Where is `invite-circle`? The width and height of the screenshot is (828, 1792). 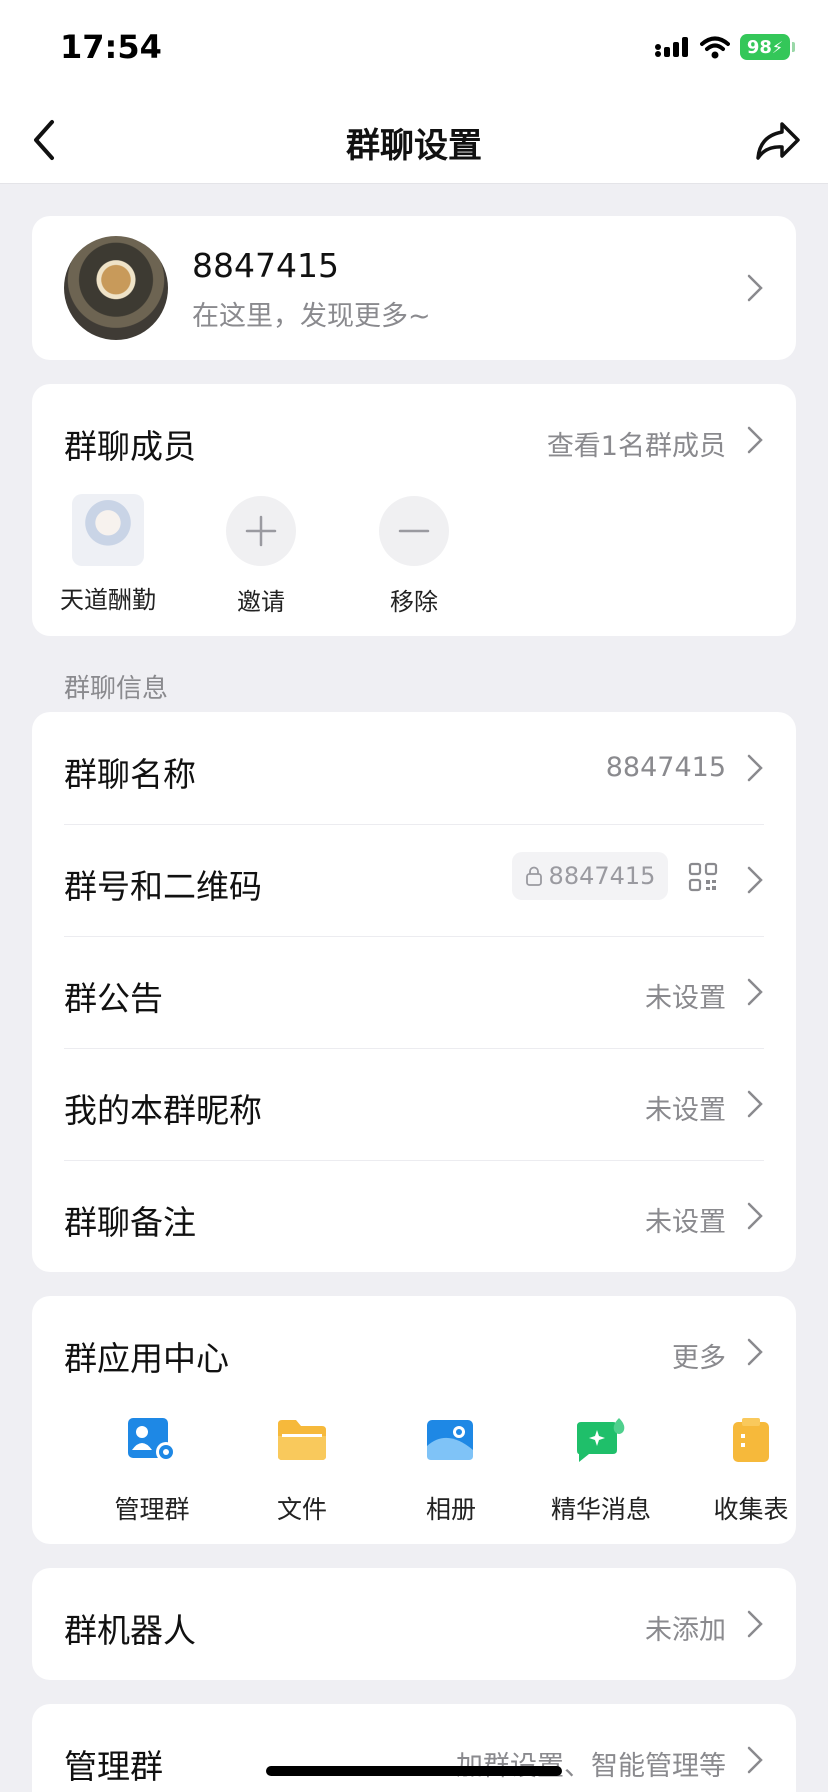 invite-circle is located at coordinates (261, 531).